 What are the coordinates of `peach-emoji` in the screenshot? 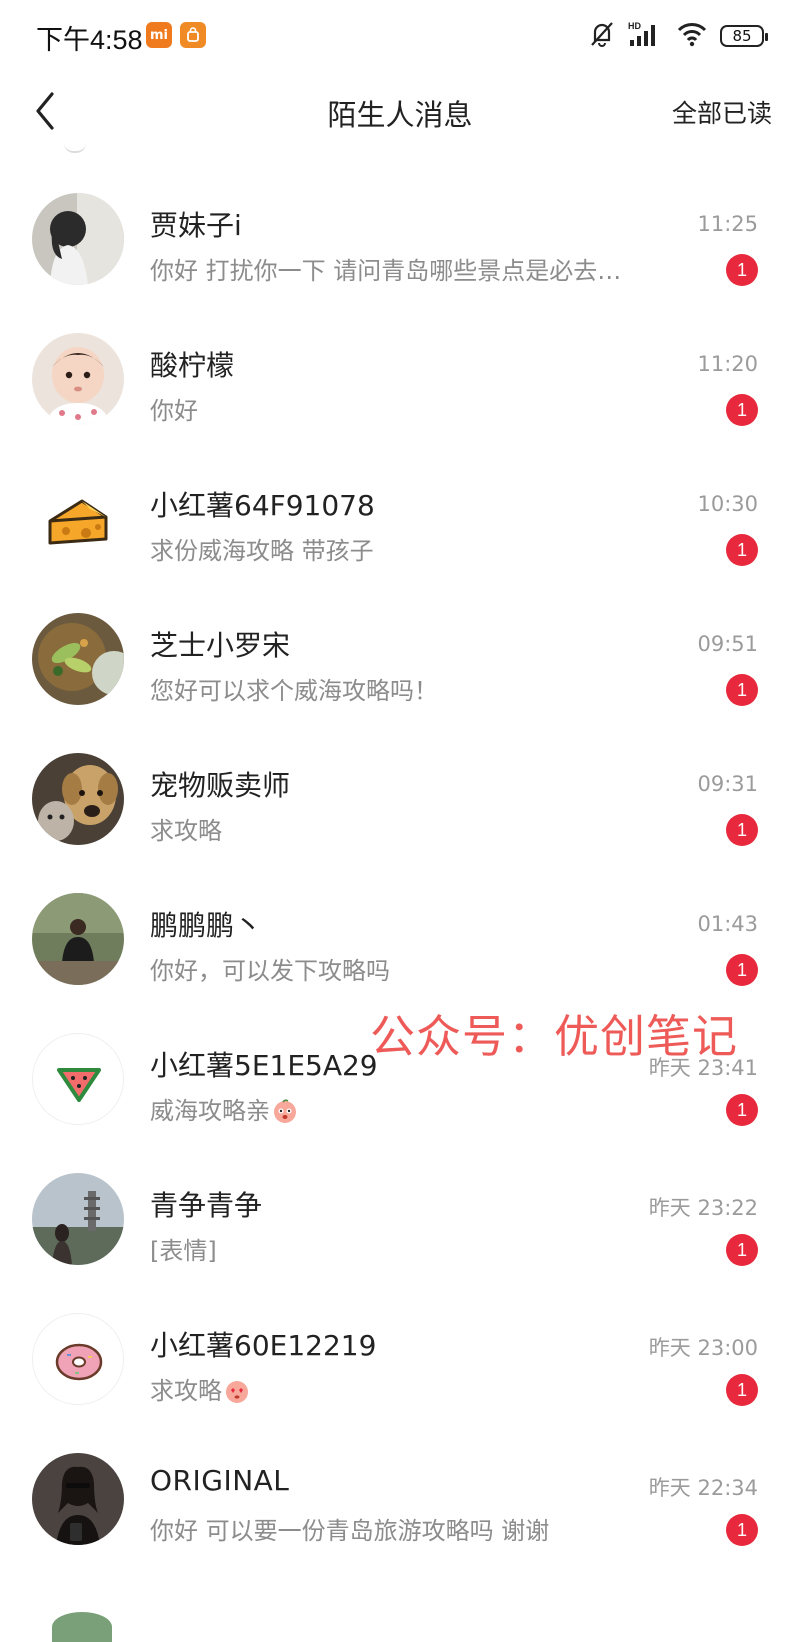 It's located at (285, 1111).